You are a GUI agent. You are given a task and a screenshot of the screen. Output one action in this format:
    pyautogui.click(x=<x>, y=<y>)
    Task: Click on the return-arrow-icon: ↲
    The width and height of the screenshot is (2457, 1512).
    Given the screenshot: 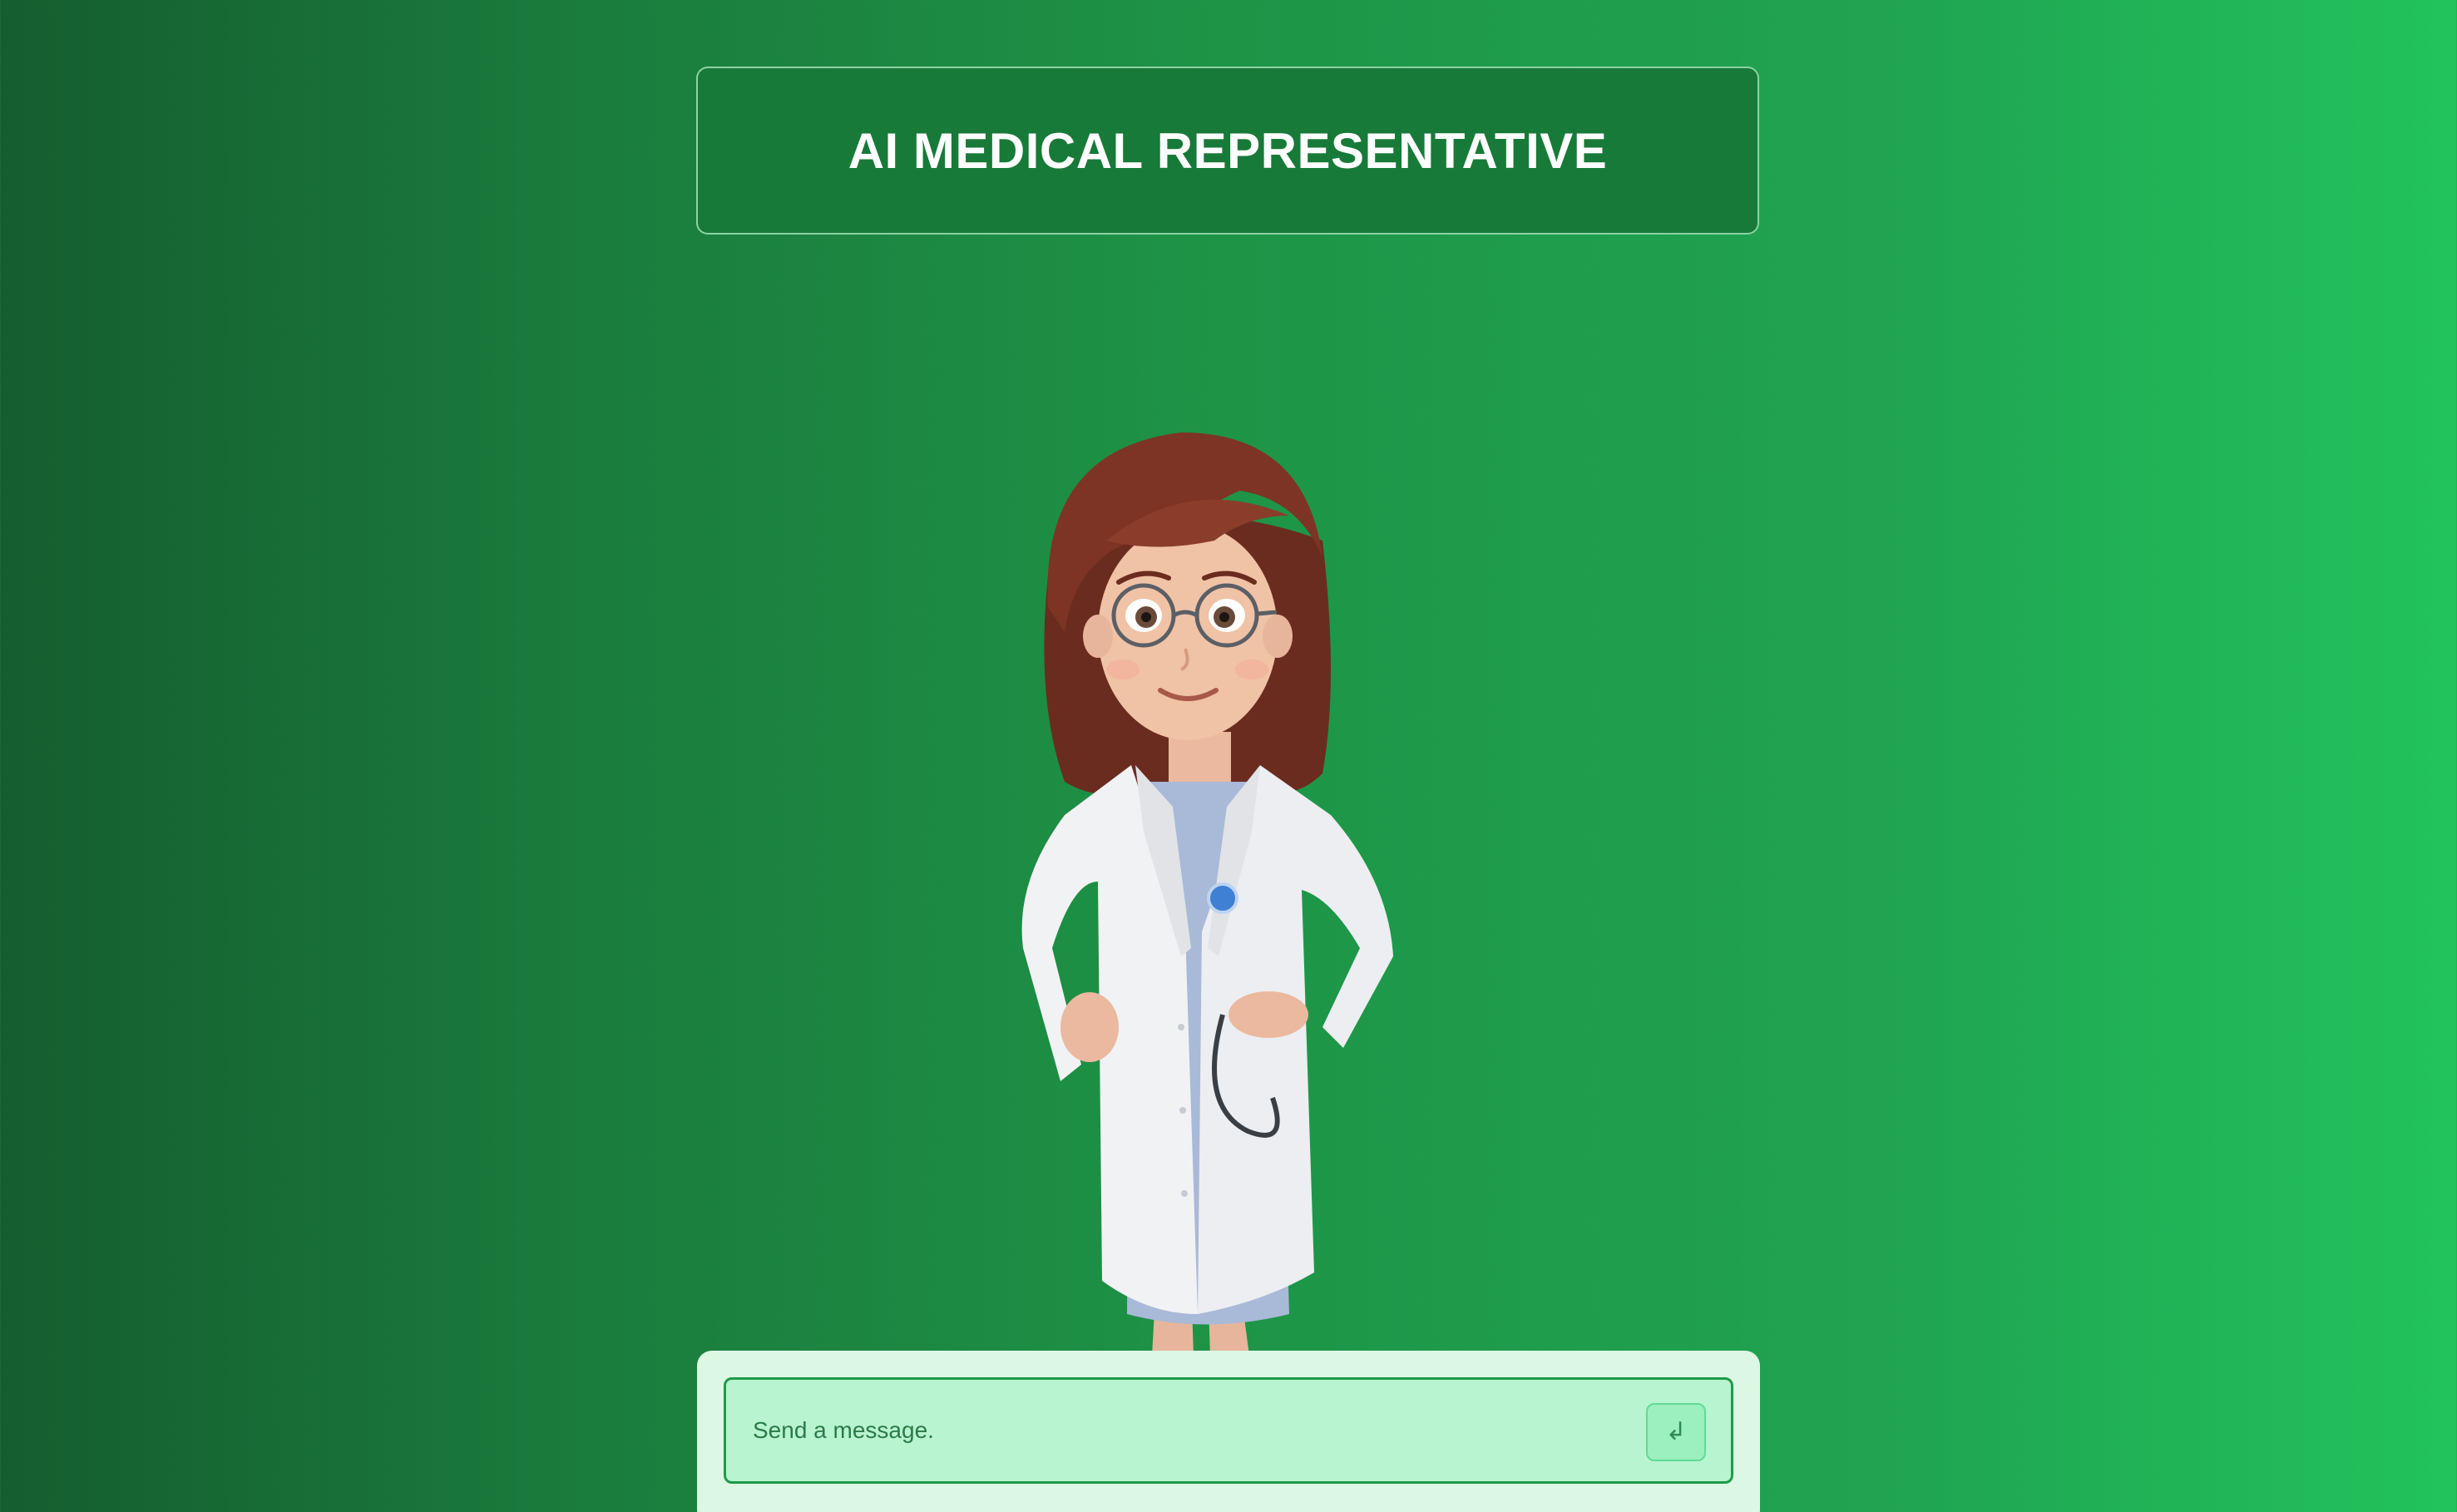 What is the action you would take?
    pyautogui.click(x=1676, y=1431)
    